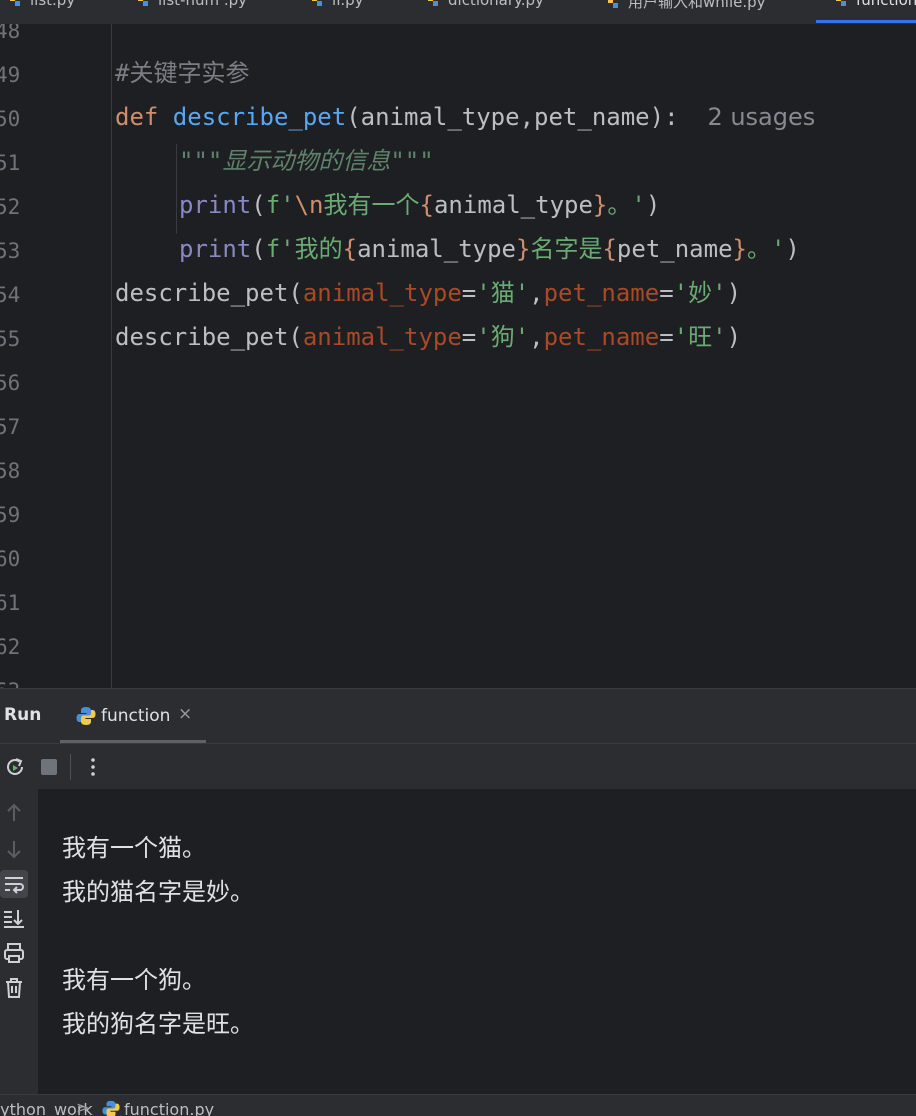 Image resolution: width=916 pixels, height=1116 pixels. What do you see at coordinates (14, 953) in the screenshot?
I see `print-icon` at bounding box center [14, 953].